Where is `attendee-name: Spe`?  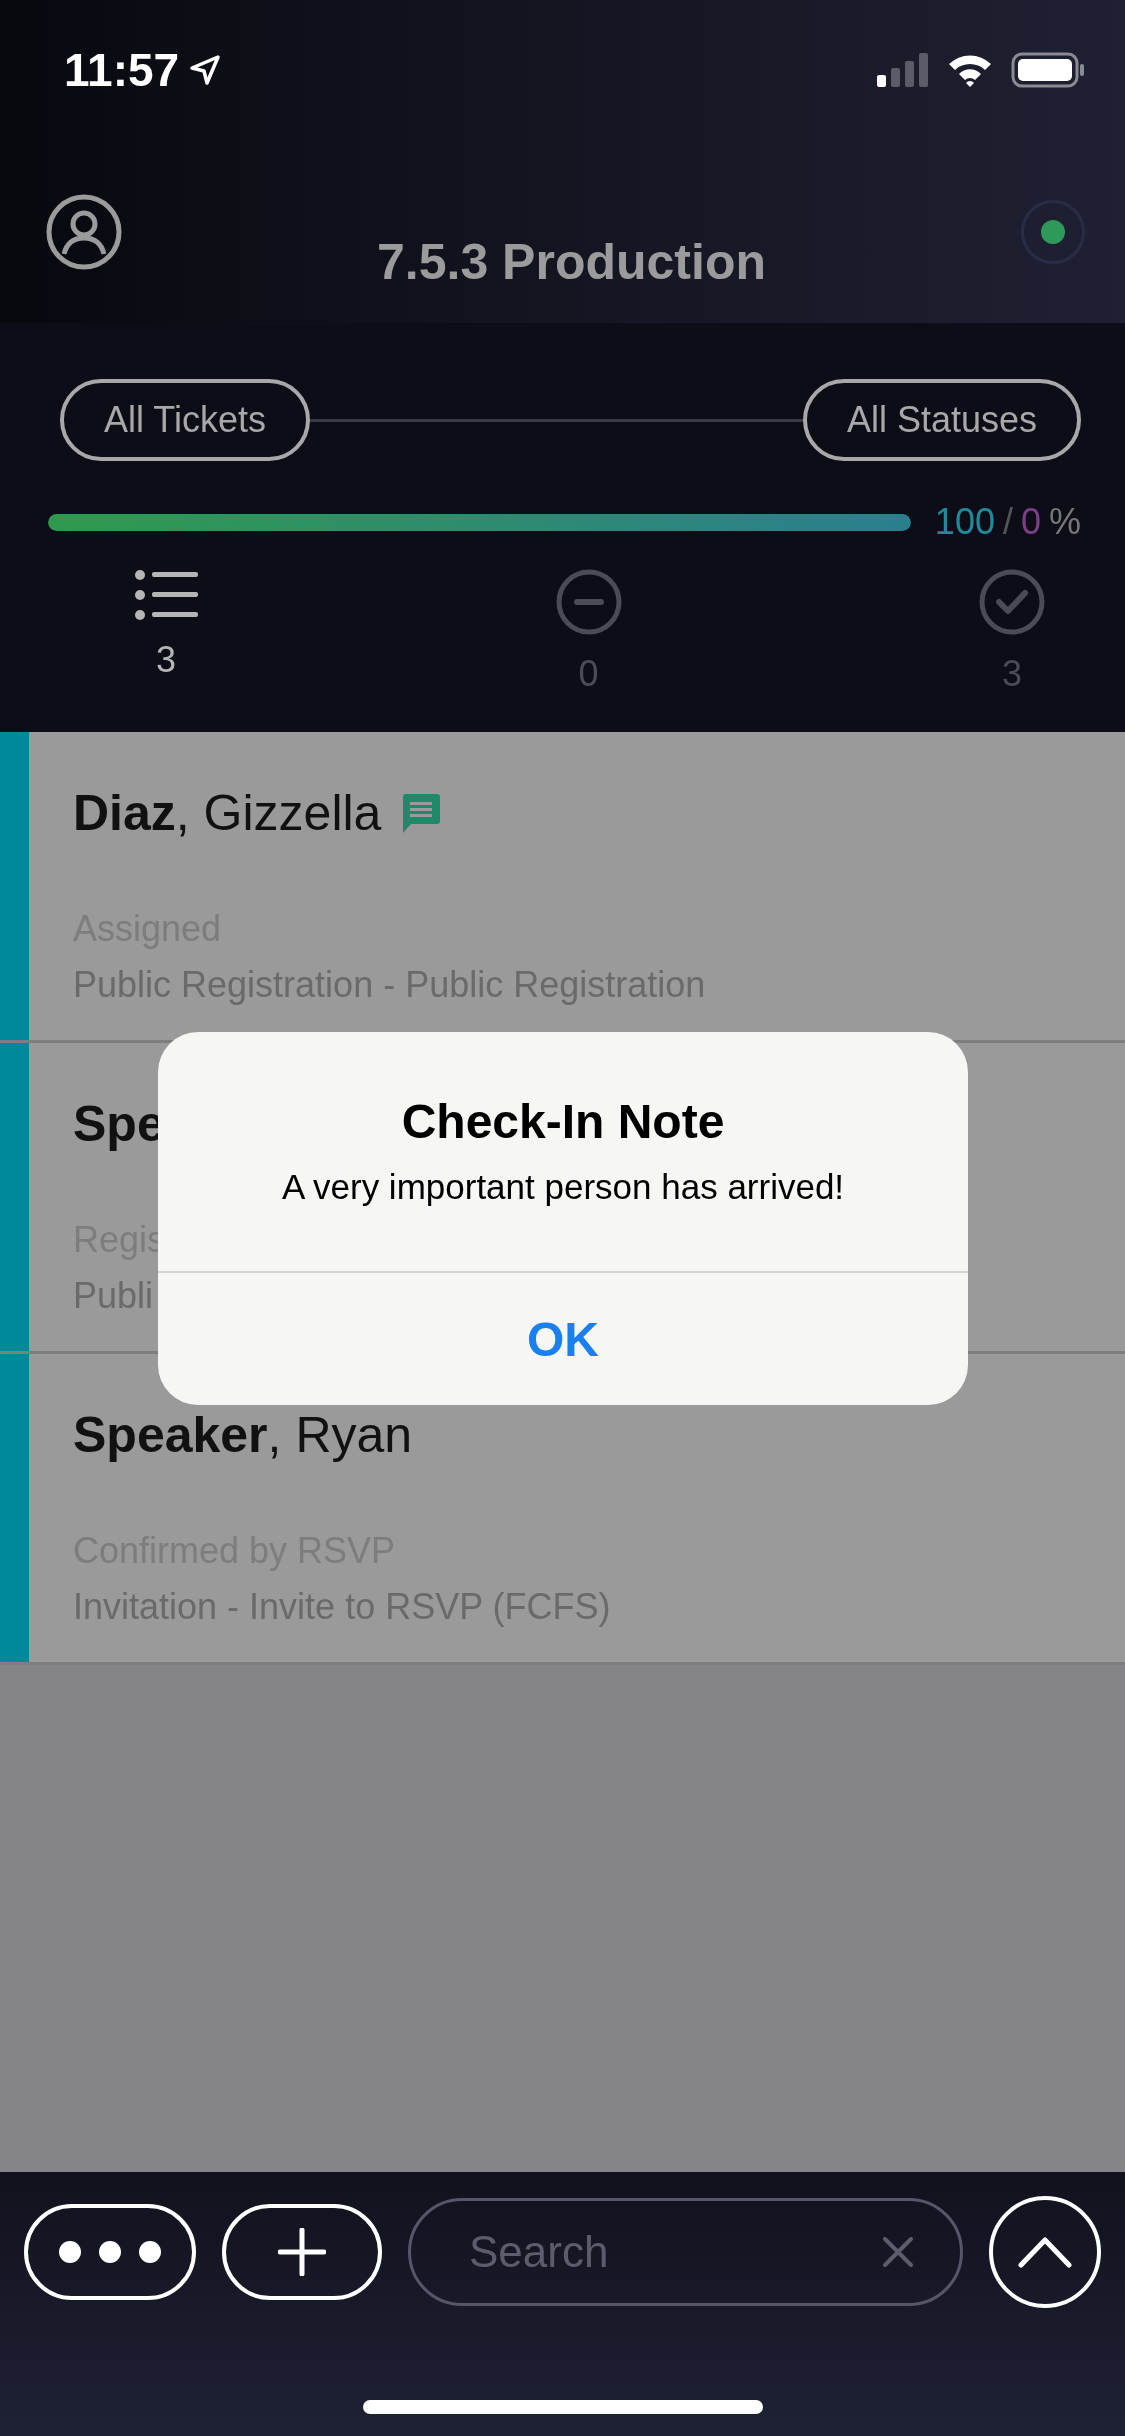
attendee-name: Spe is located at coordinates (119, 1124).